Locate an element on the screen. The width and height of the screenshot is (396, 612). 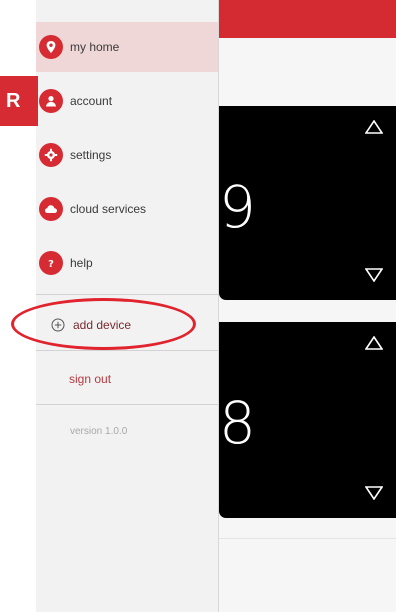
cloud-icon is located at coordinates (51, 209).